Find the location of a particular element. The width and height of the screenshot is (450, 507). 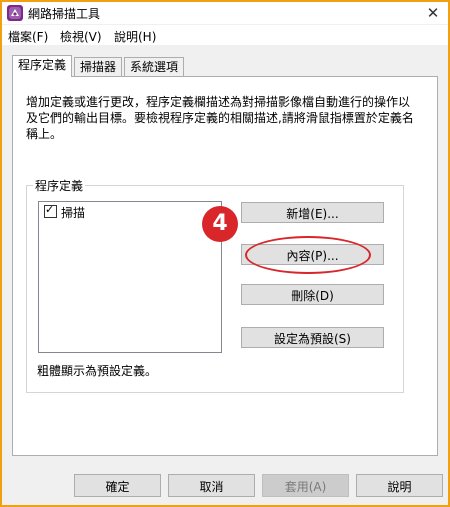

apply-button: 套用(A) is located at coordinates (305, 485).